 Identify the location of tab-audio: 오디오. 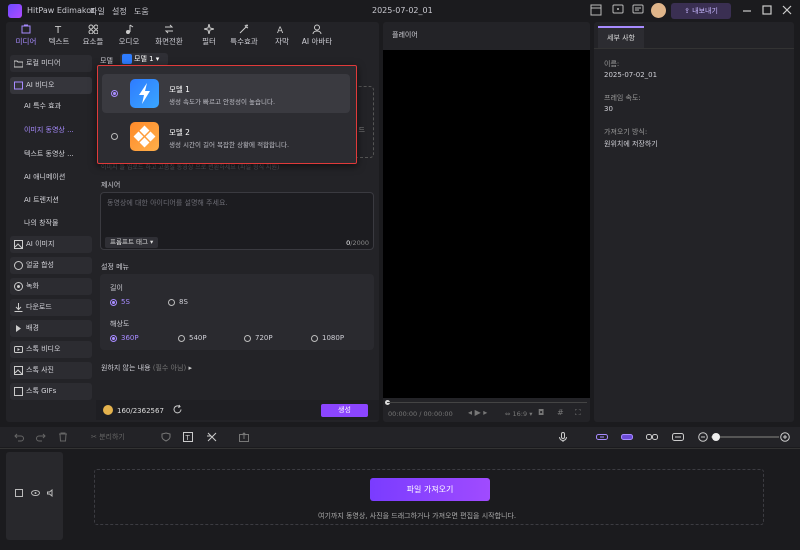
(129, 36).